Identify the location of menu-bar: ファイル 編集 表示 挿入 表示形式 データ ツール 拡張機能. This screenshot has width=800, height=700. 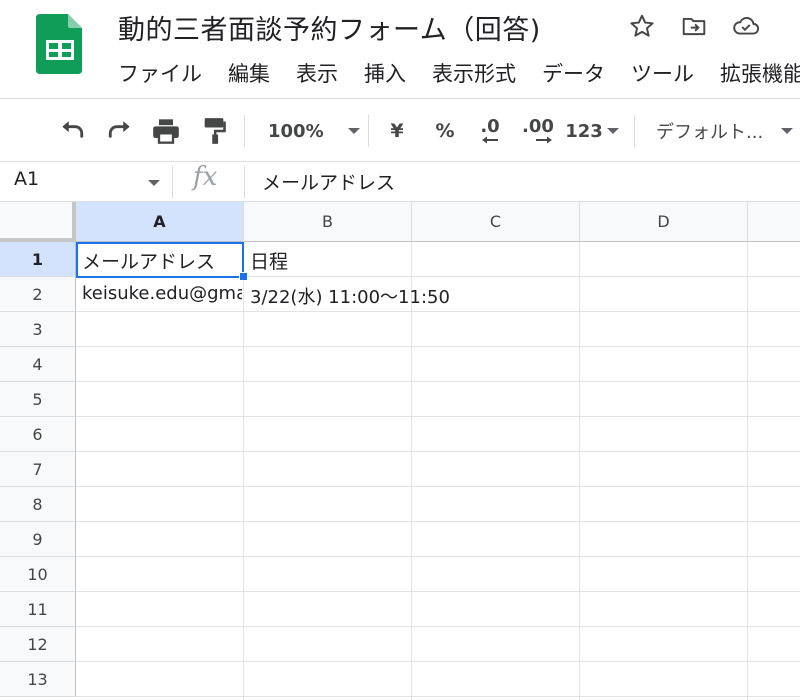
(459, 73).